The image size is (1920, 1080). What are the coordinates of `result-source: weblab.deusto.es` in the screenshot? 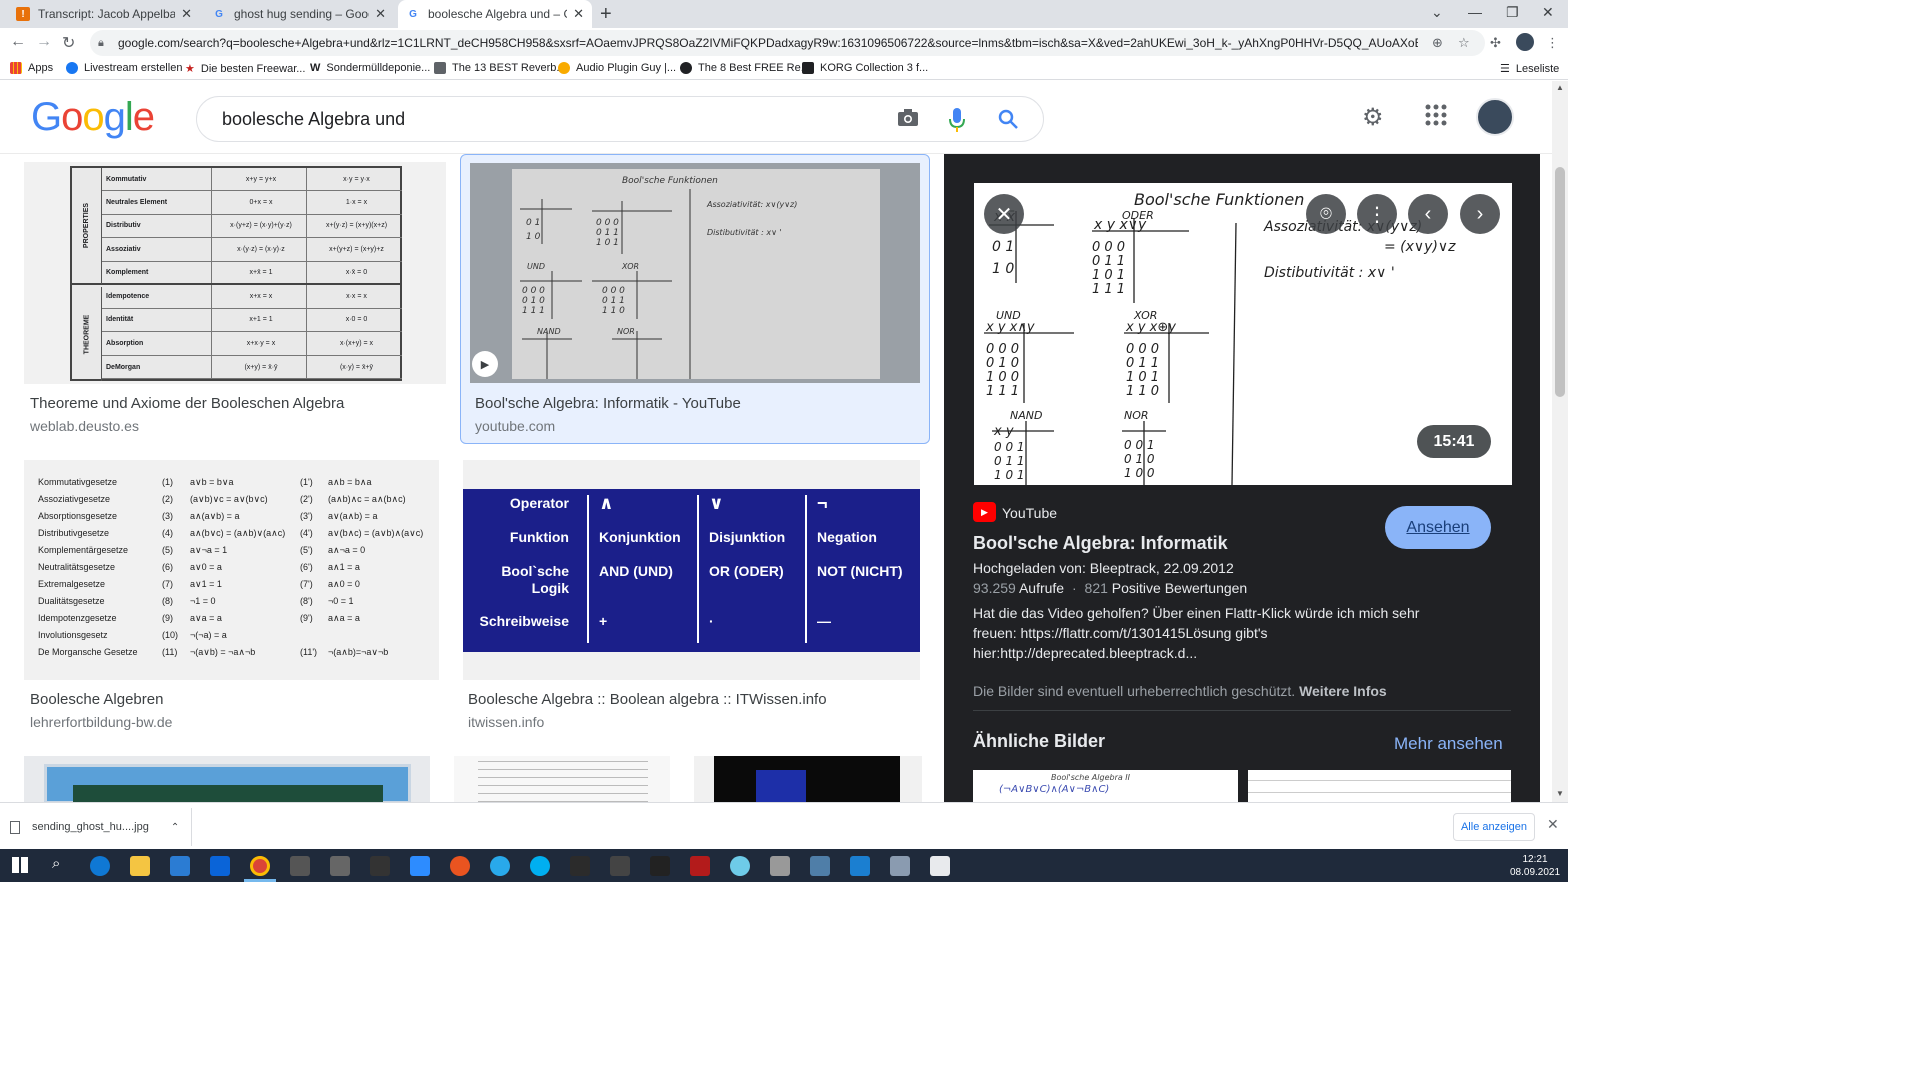 It's located at (84, 426).